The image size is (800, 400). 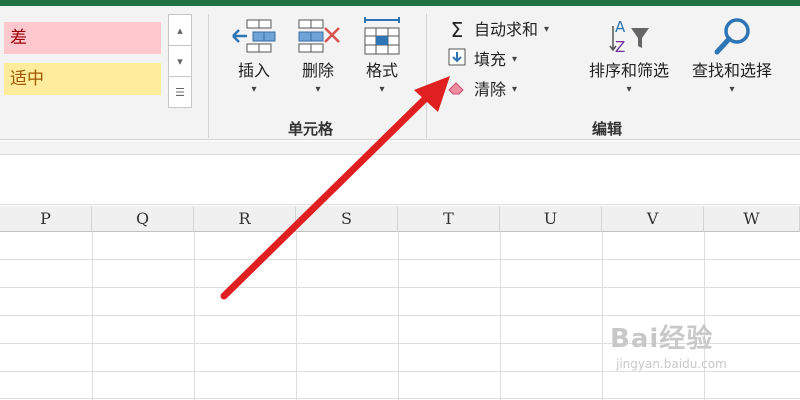 I want to click on sort-filter-button: A Z 排序和筛选 ▾, so click(x=629, y=56).